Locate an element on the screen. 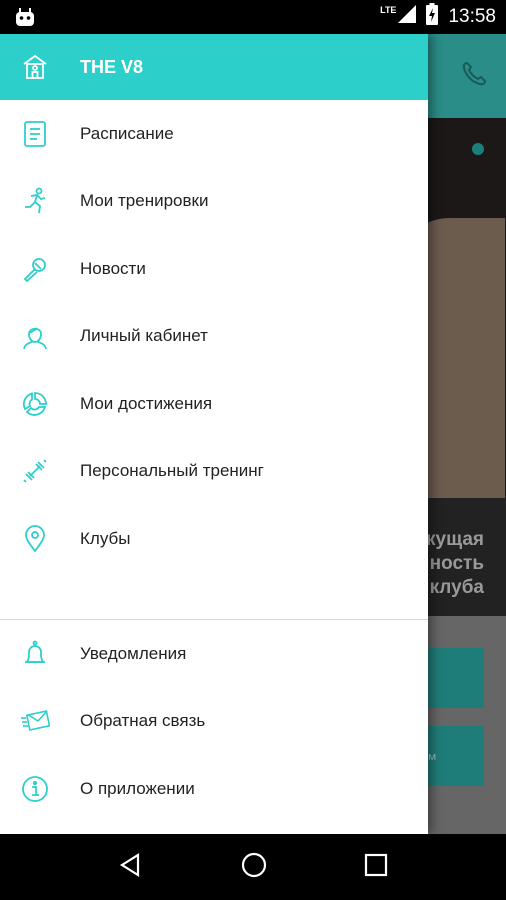 This screenshot has width=506, height=900. drawer-title: THE V8 is located at coordinates (112, 66).